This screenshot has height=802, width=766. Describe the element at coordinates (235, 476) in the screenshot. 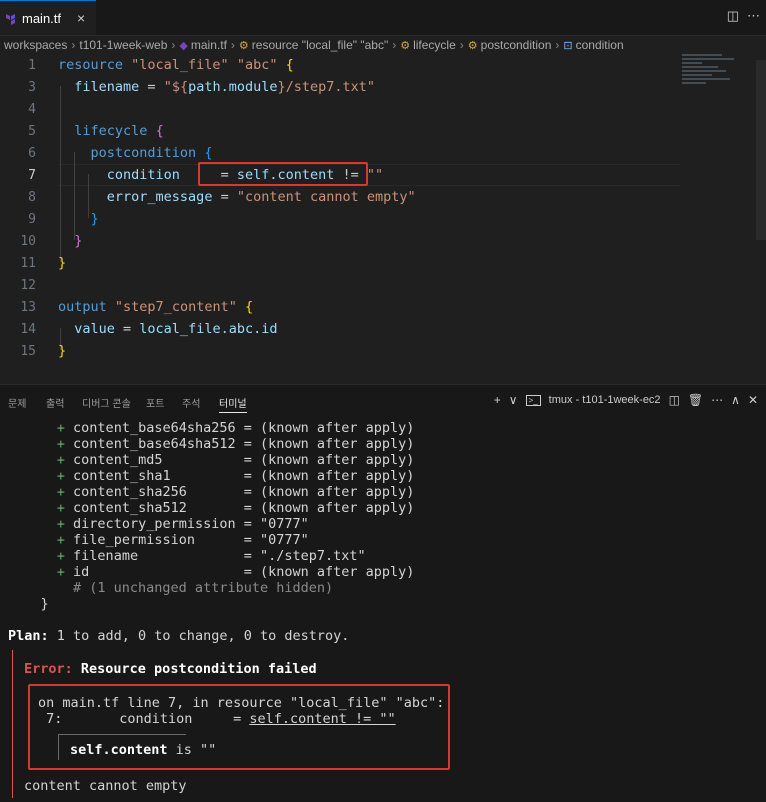

I see `terminal-line: + content_sha1 = (known after apply)` at that location.